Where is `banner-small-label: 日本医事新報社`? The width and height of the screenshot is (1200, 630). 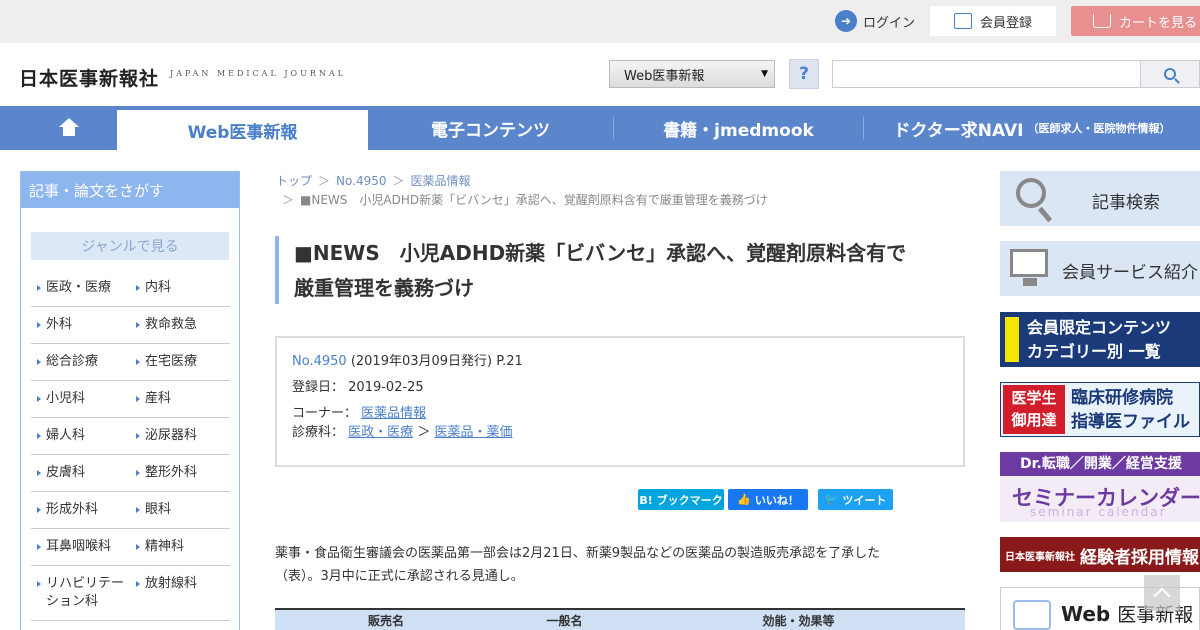
banner-small-label: 日本医事新報社 is located at coordinates (1040, 557).